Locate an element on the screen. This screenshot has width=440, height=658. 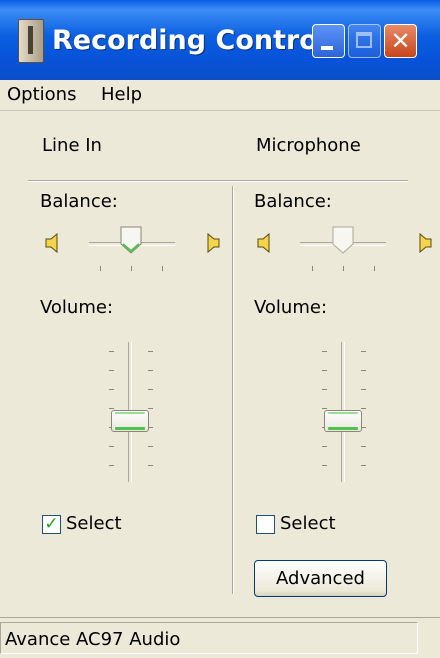
advanced-button: Advanced is located at coordinates (320, 578).